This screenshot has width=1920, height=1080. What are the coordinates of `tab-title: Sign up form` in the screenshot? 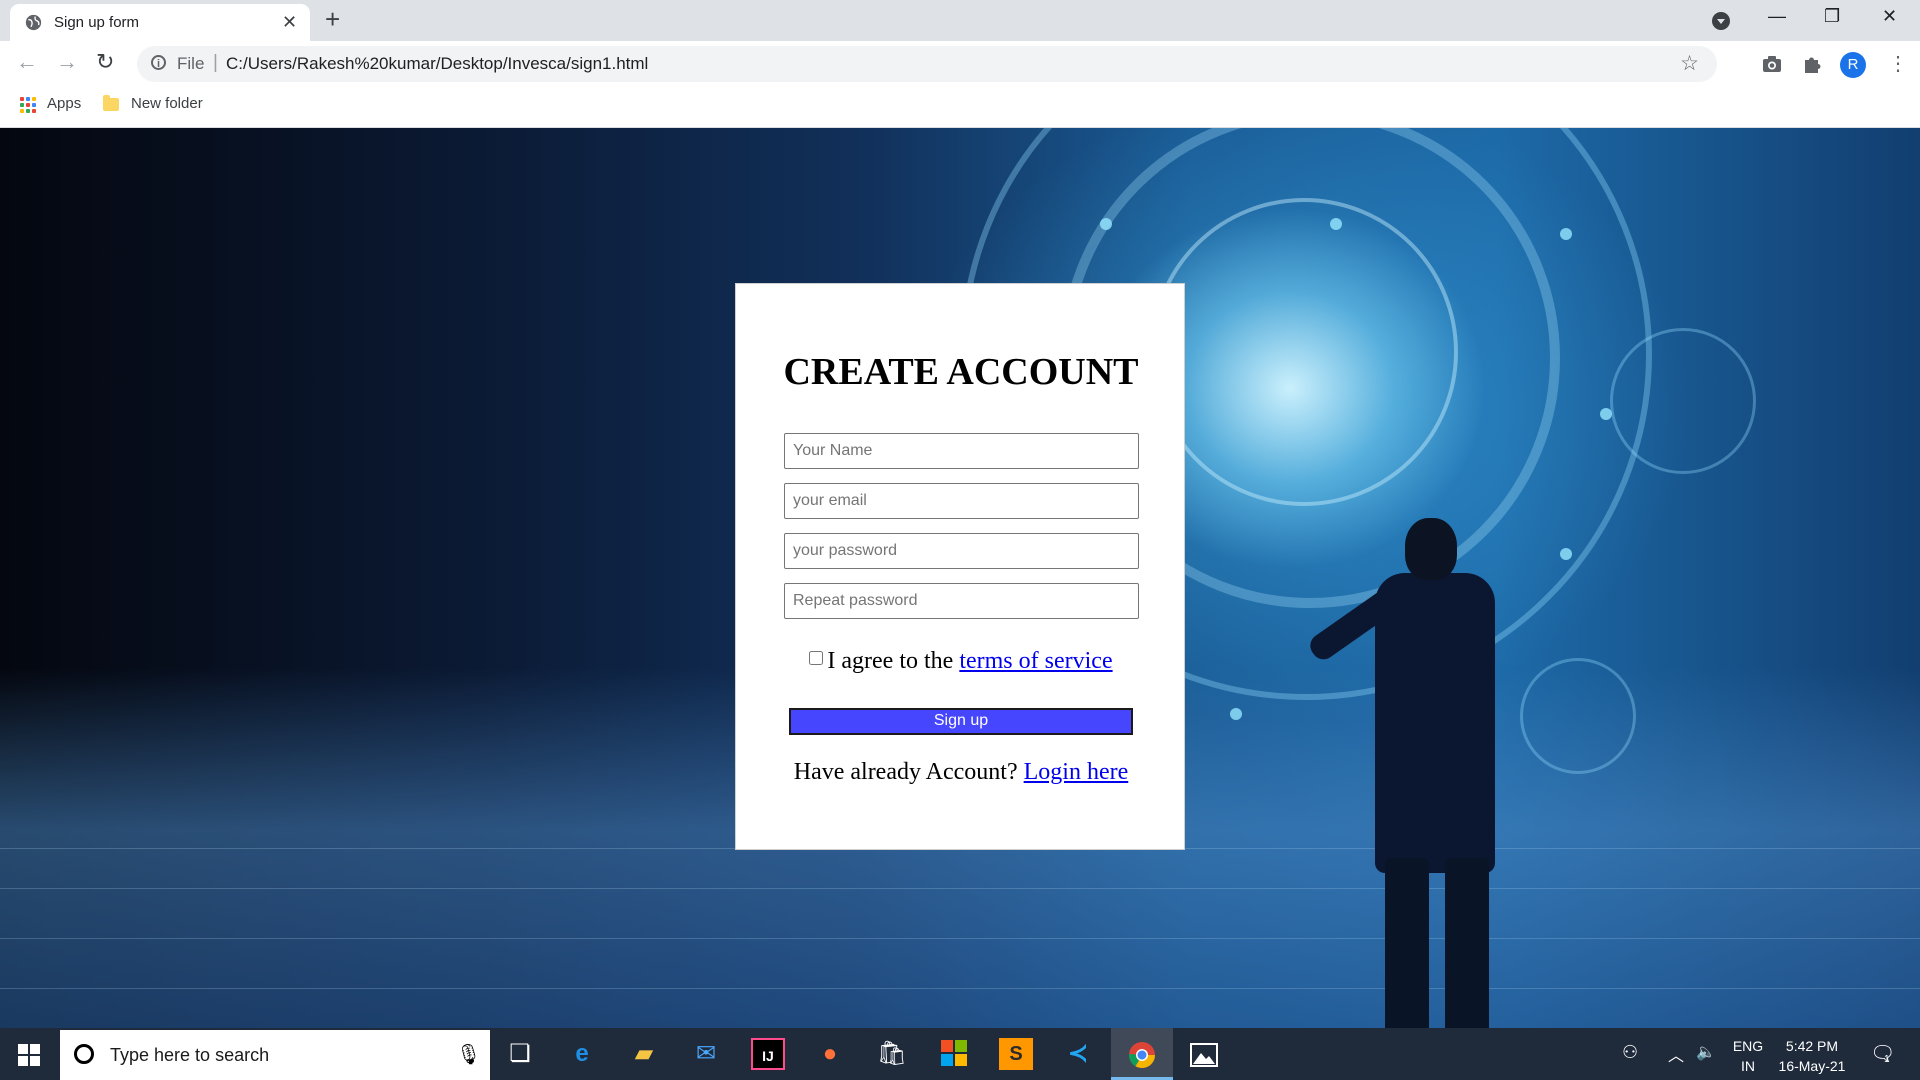 It's located at (97, 22).